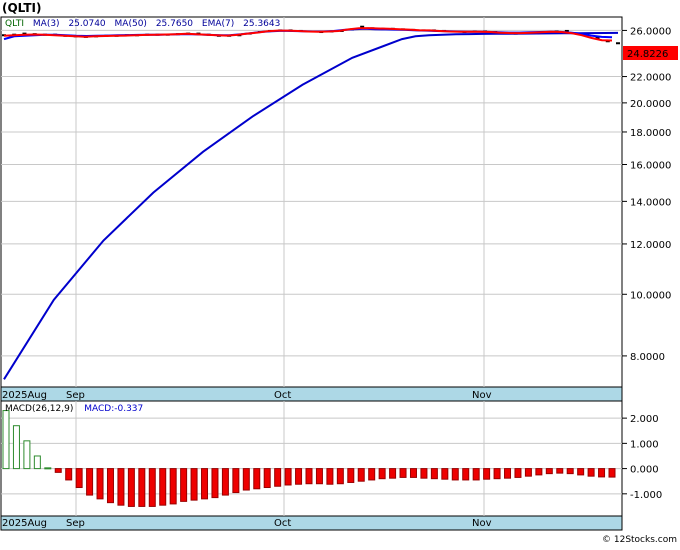  What do you see at coordinates (113, 409) in the screenshot?
I see `macd-legend-value: MACD:-0.337` at bounding box center [113, 409].